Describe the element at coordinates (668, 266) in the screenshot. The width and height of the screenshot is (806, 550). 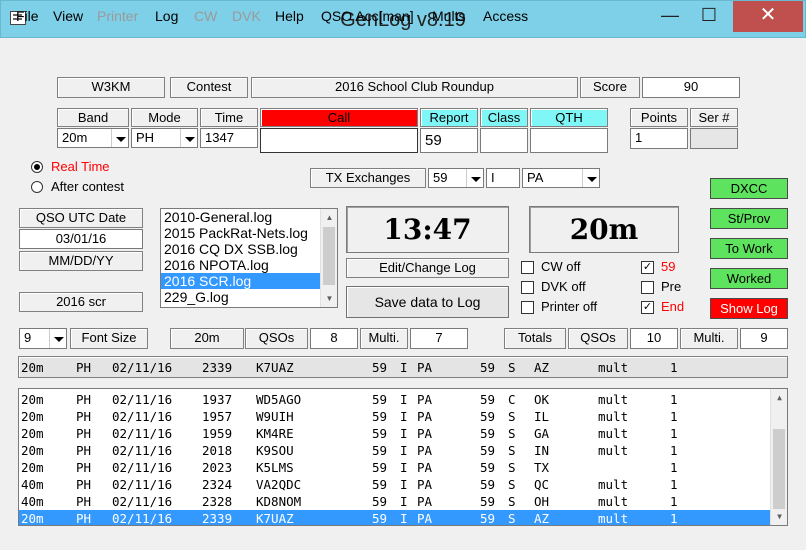
I see `report-59-label: 59` at that location.